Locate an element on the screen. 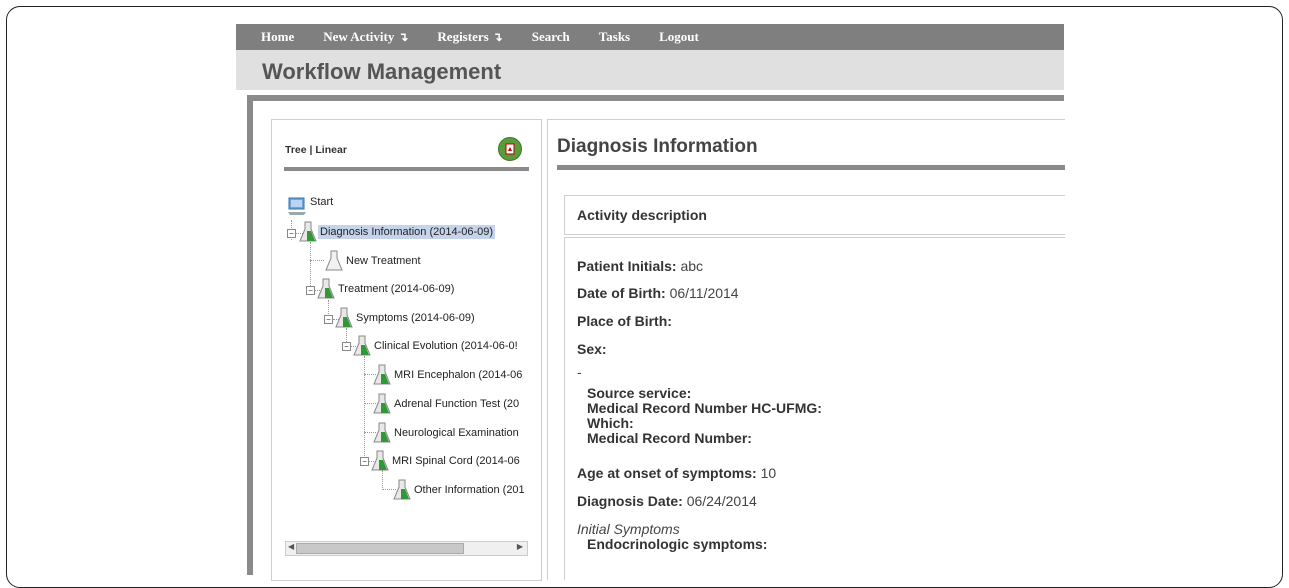  nav-new-activity: New Activity ↴ is located at coordinates (365, 37).